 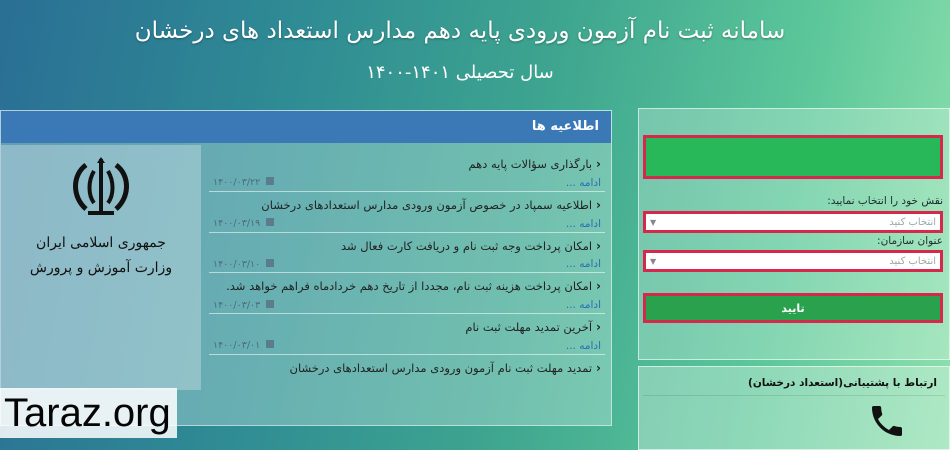 What do you see at coordinates (793, 261) in the screenshot?
I see `org-select: انتخاب کنید ▼` at bounding box center [793, 261].